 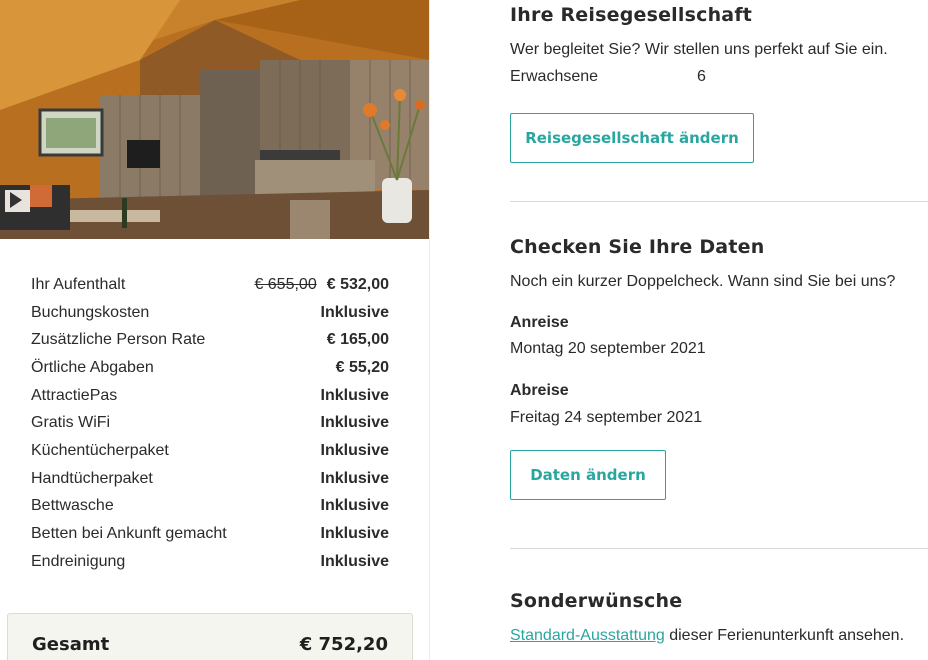 What do you see at coordinates (554, 76) in the screenshot?
I see `adults-label: Erwachsene` at bounding box center [554, 76].